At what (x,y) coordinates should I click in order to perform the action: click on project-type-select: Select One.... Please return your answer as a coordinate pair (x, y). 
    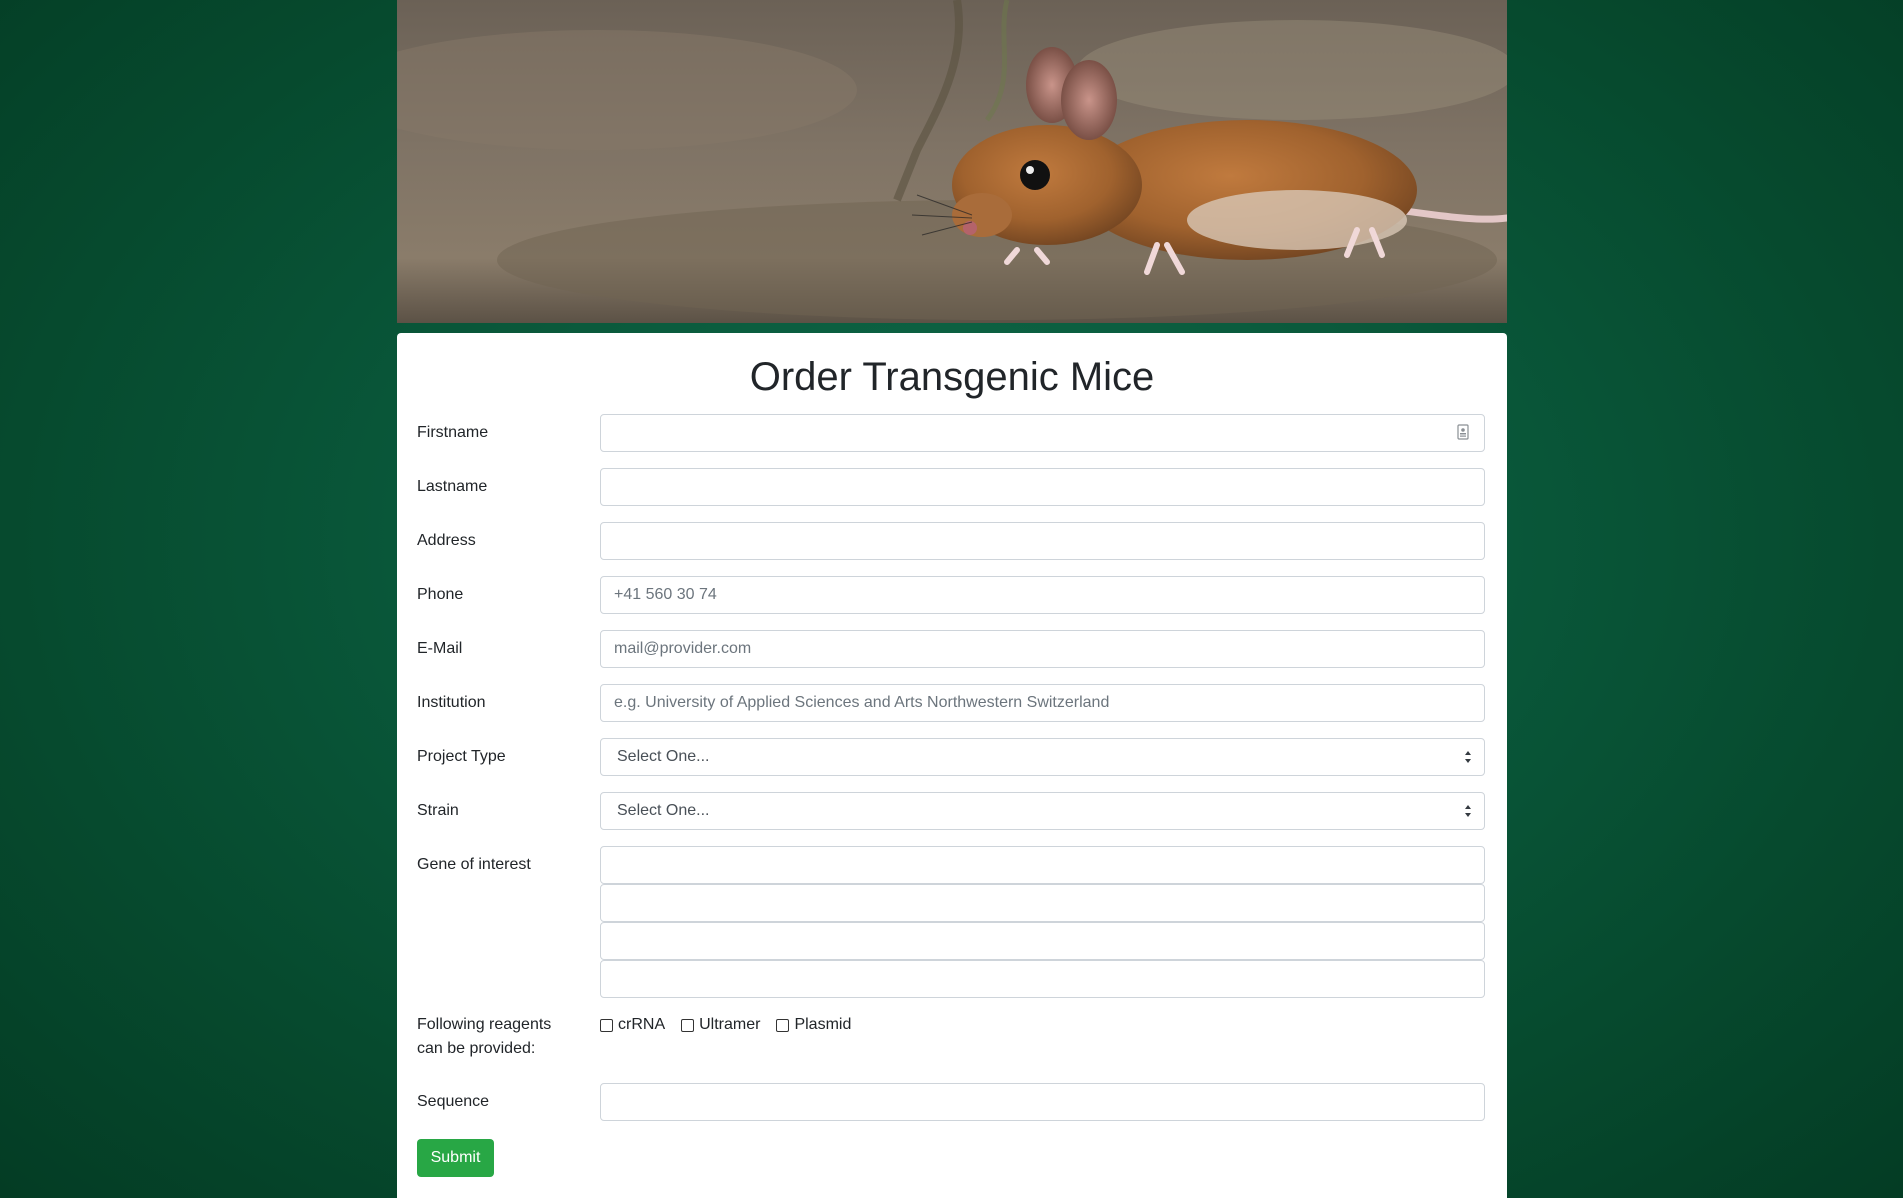
    Looking at the image, I should click on (1042, 757).